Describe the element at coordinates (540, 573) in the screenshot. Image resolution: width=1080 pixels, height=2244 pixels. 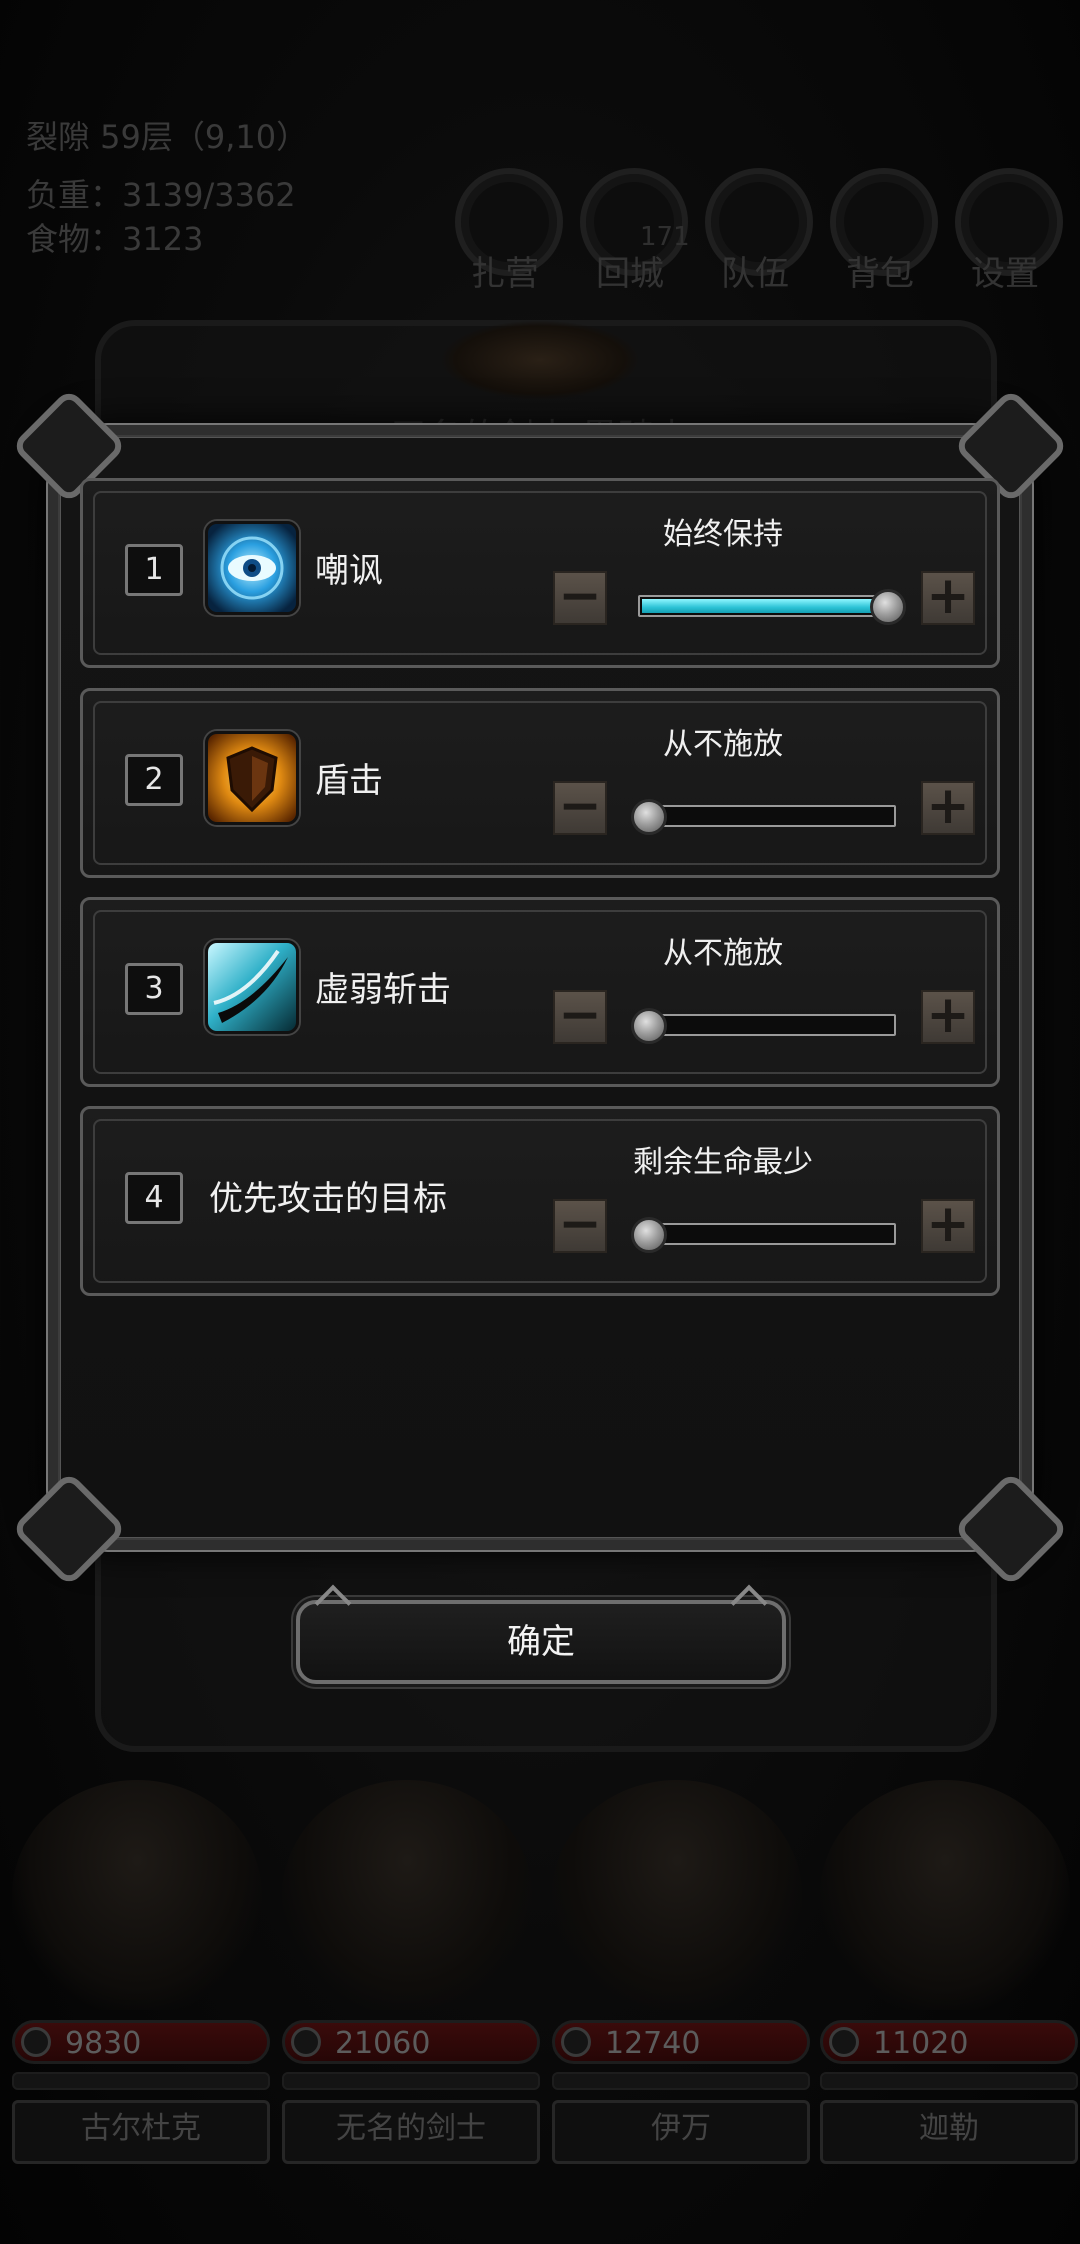
I see `skill-row-taunt: 1 嘲讽 始终保持 − +` at that location.